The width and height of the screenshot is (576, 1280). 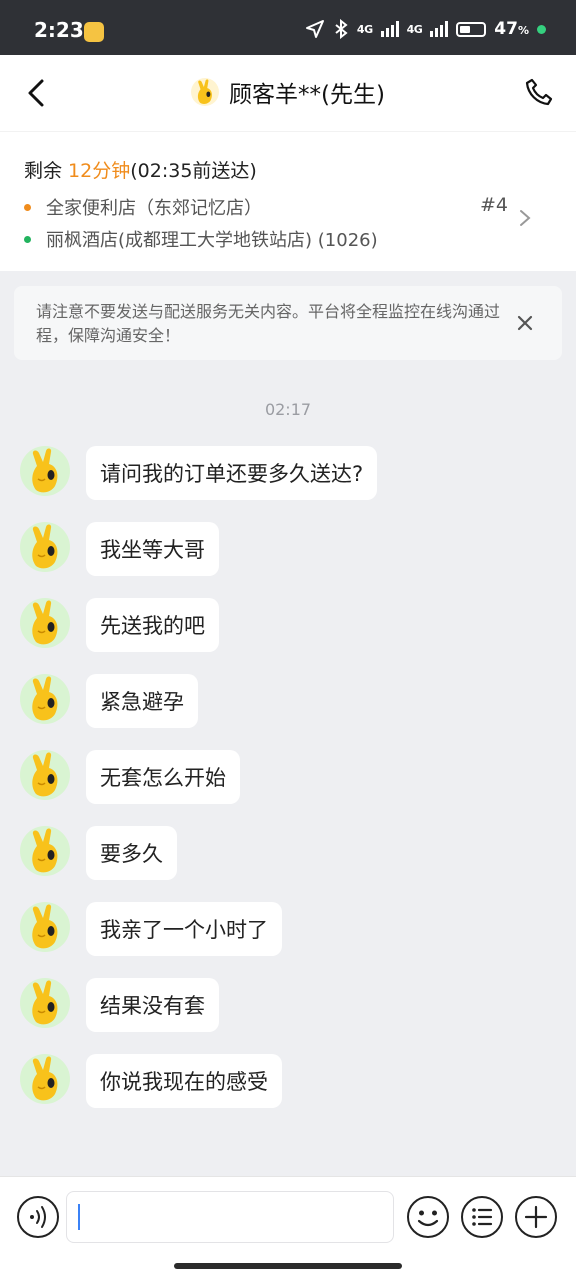 I want to click on battery-level: 47%, so click(x=511, y=29).